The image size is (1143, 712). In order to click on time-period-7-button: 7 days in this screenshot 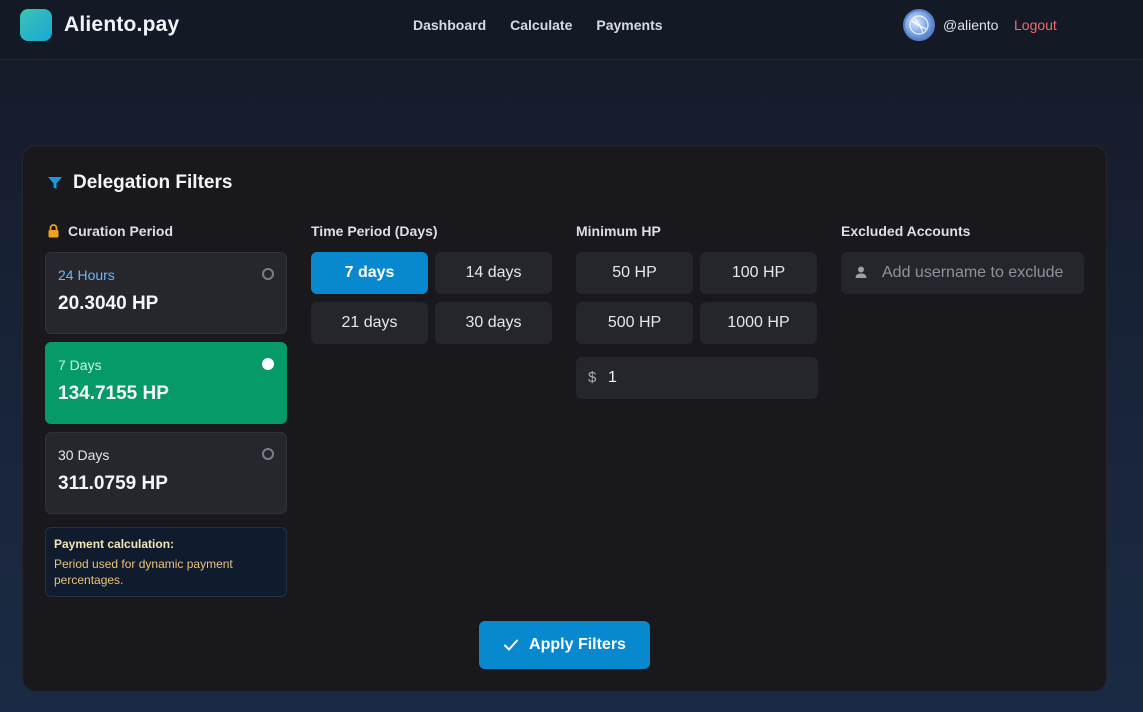, I will do `click(369, 273)`.